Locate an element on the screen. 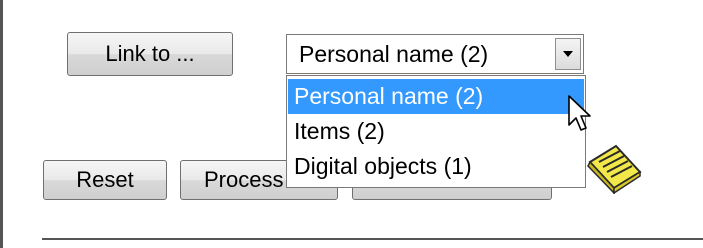 Image resolution: width=703 pixels, height=248 pixels. left-border is located at coordinates (1, 124).